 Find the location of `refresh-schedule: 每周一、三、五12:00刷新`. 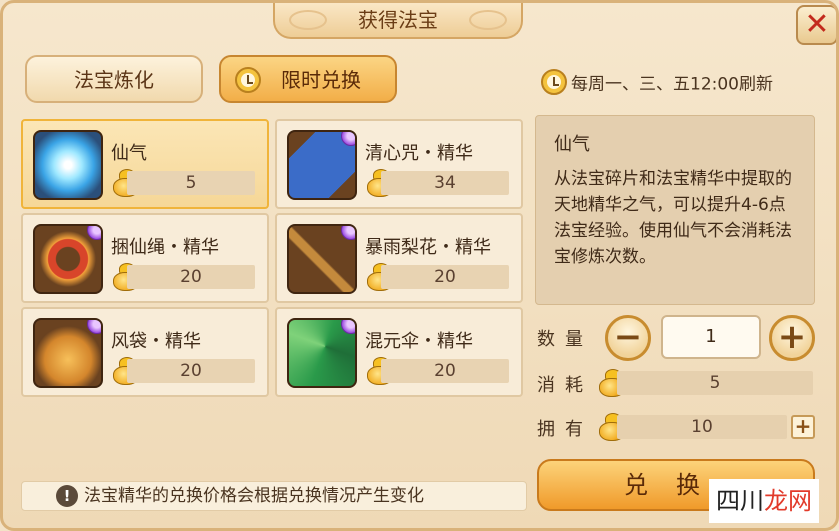

refresh-schedule: 每周一、三、五12:00刷新 is located at coordinates (657, 82).